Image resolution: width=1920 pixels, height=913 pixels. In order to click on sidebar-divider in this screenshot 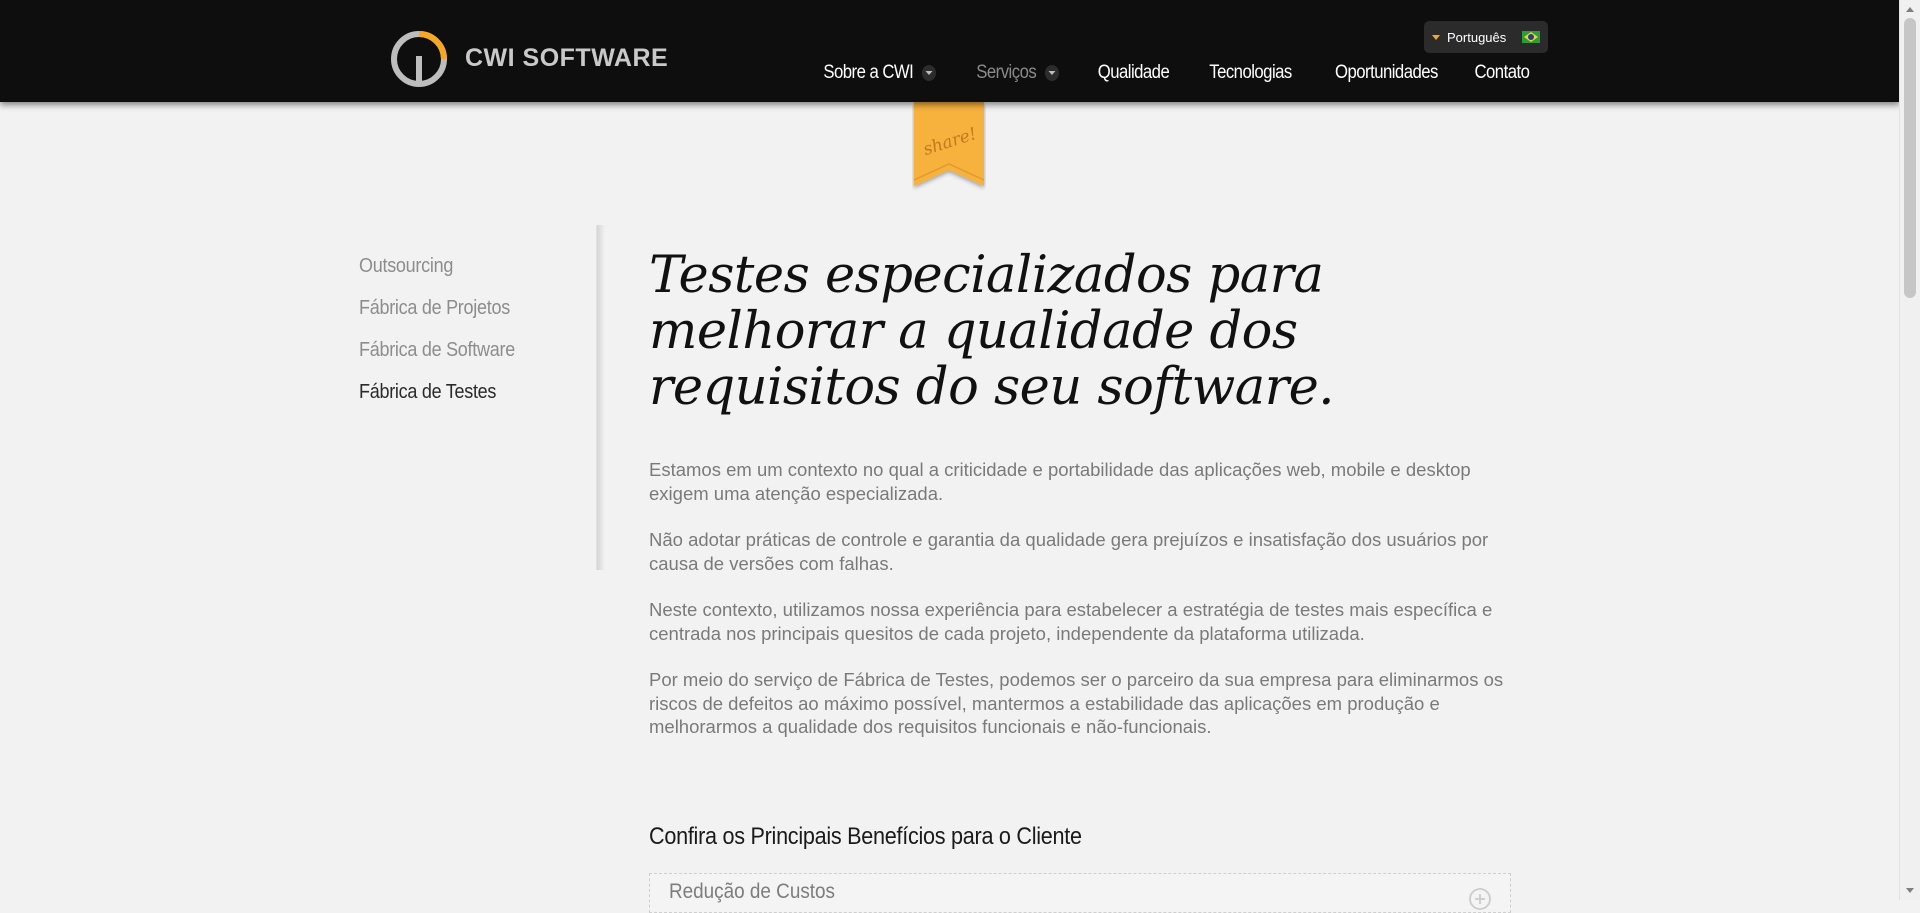, I will do `click(600, 397)`.